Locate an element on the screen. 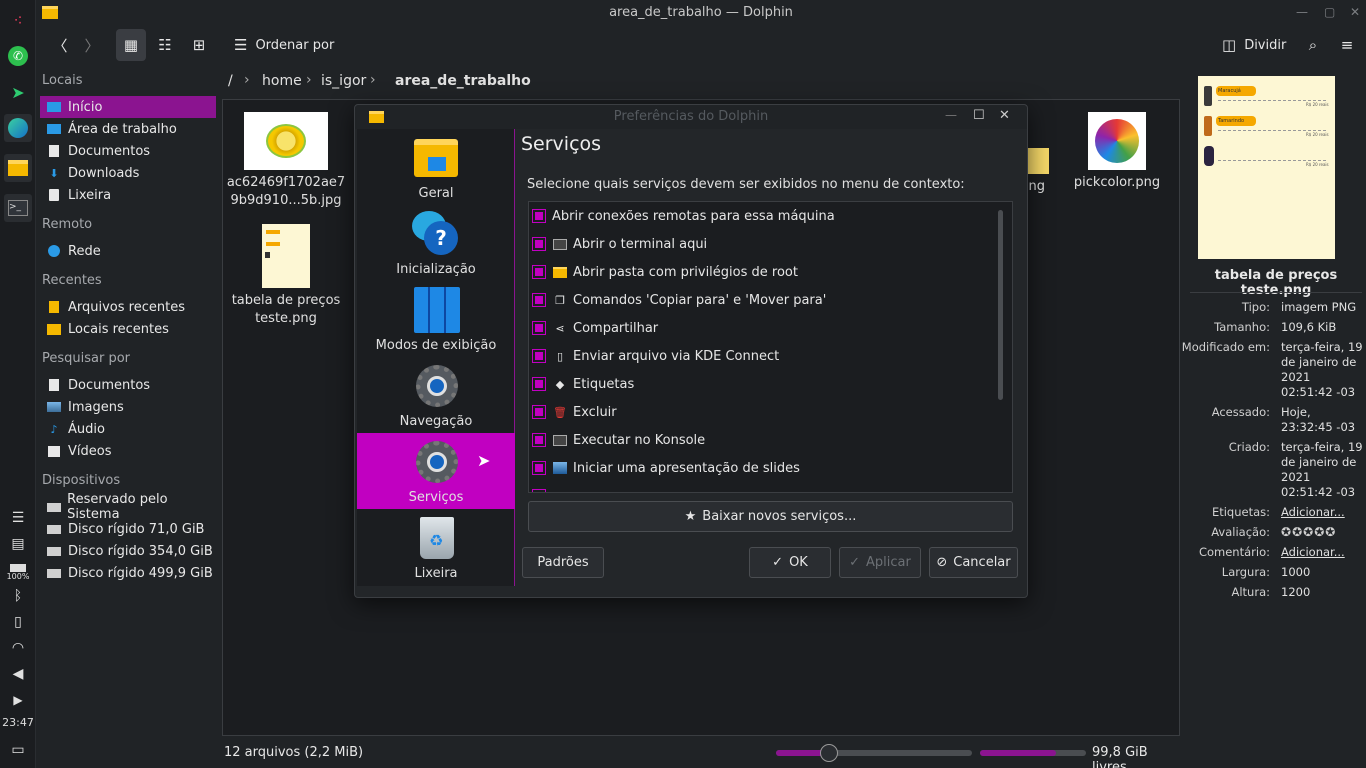  show-desktop-icon: ▭ is located at coordinates (18, 750).